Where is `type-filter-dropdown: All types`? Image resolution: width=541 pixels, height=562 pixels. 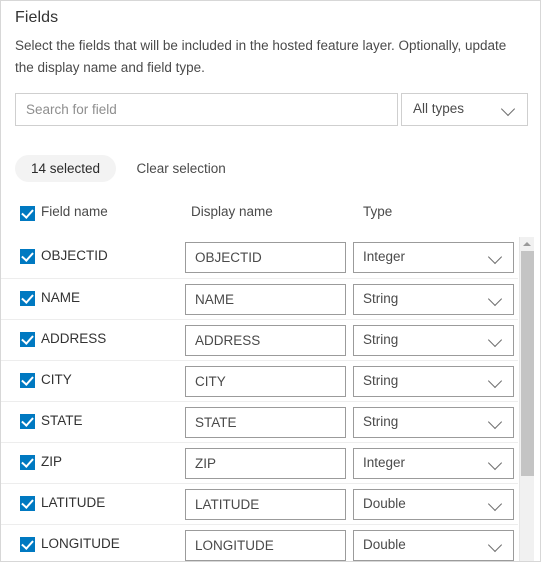
type-filter-dropdown: All types is located at coordinates (464, 109).